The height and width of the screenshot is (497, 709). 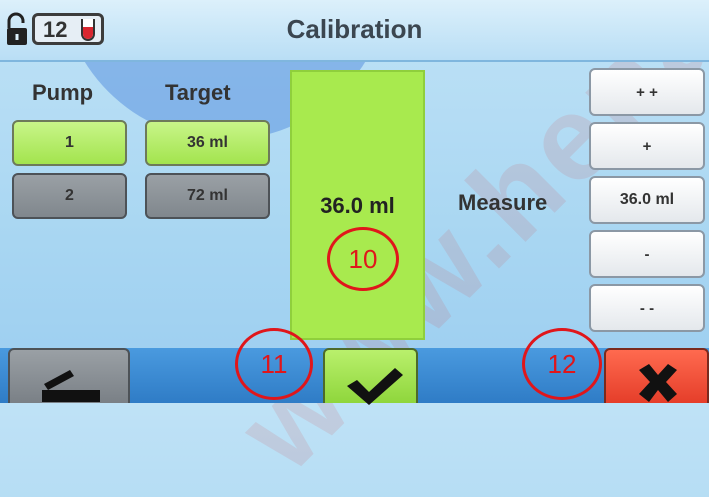 I want to click on decrease-large-button: - -, so click(x=647, y=308).